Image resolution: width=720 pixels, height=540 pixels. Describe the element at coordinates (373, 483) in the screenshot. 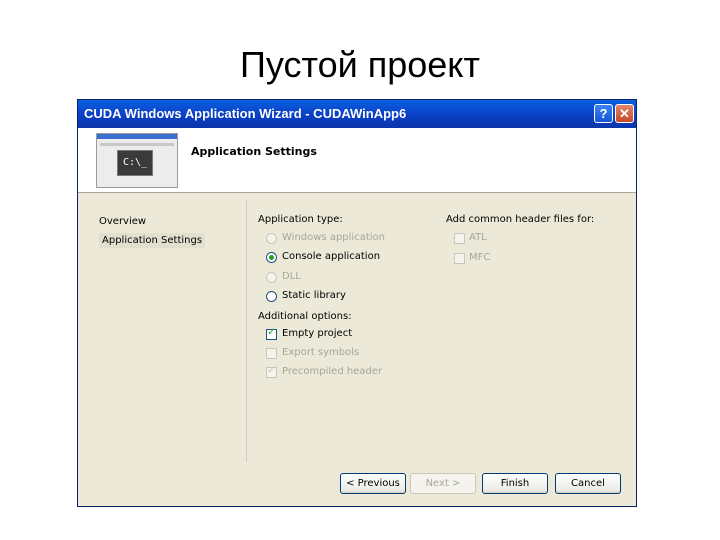

I see `previous-button: < Previous` at that location.